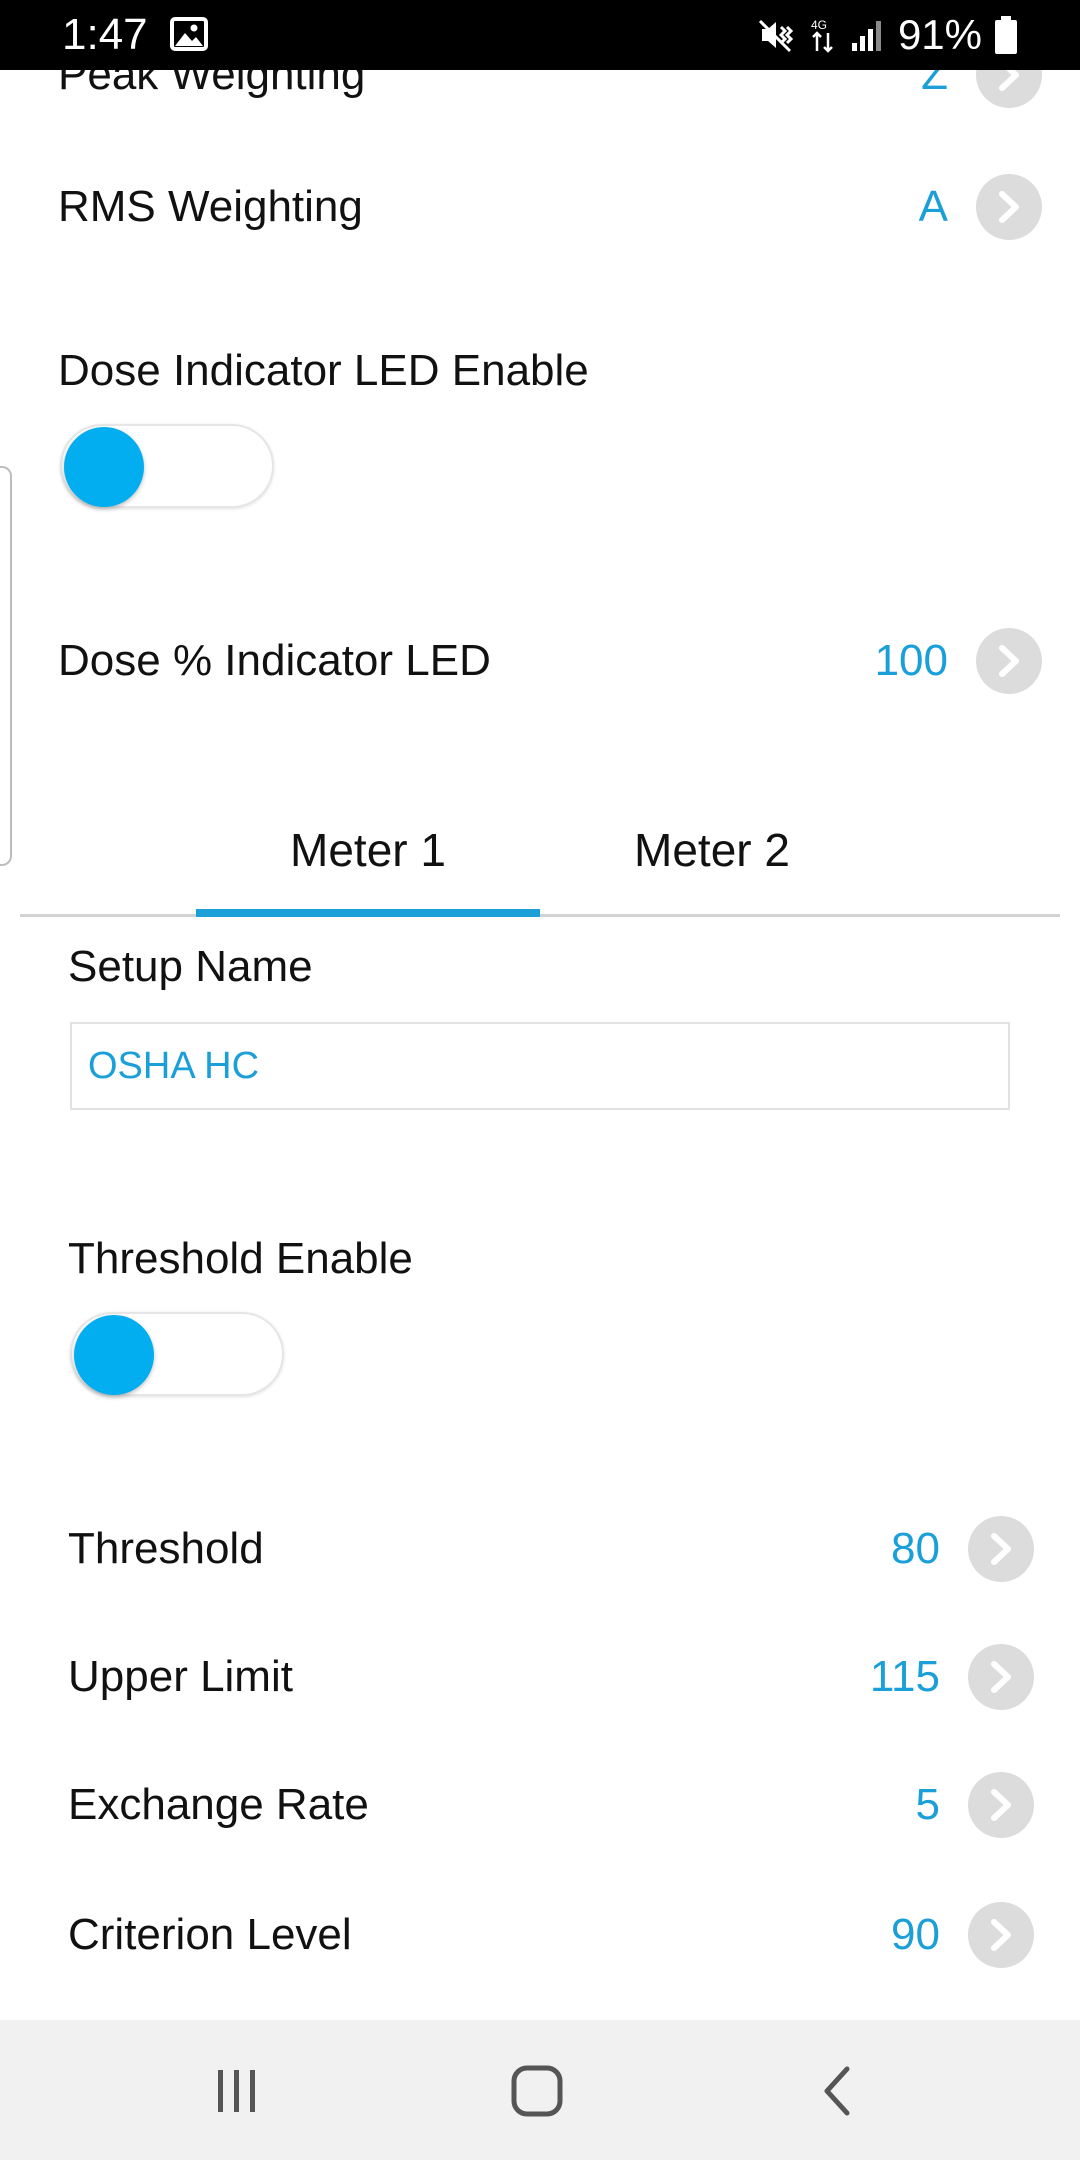 The height and width of the screenshot is (2160, 1080). What do you see at coordinates (915, 1934) in the screenshot?
I see `criterion-level-value: 90` at bounding box center [915, 1934].